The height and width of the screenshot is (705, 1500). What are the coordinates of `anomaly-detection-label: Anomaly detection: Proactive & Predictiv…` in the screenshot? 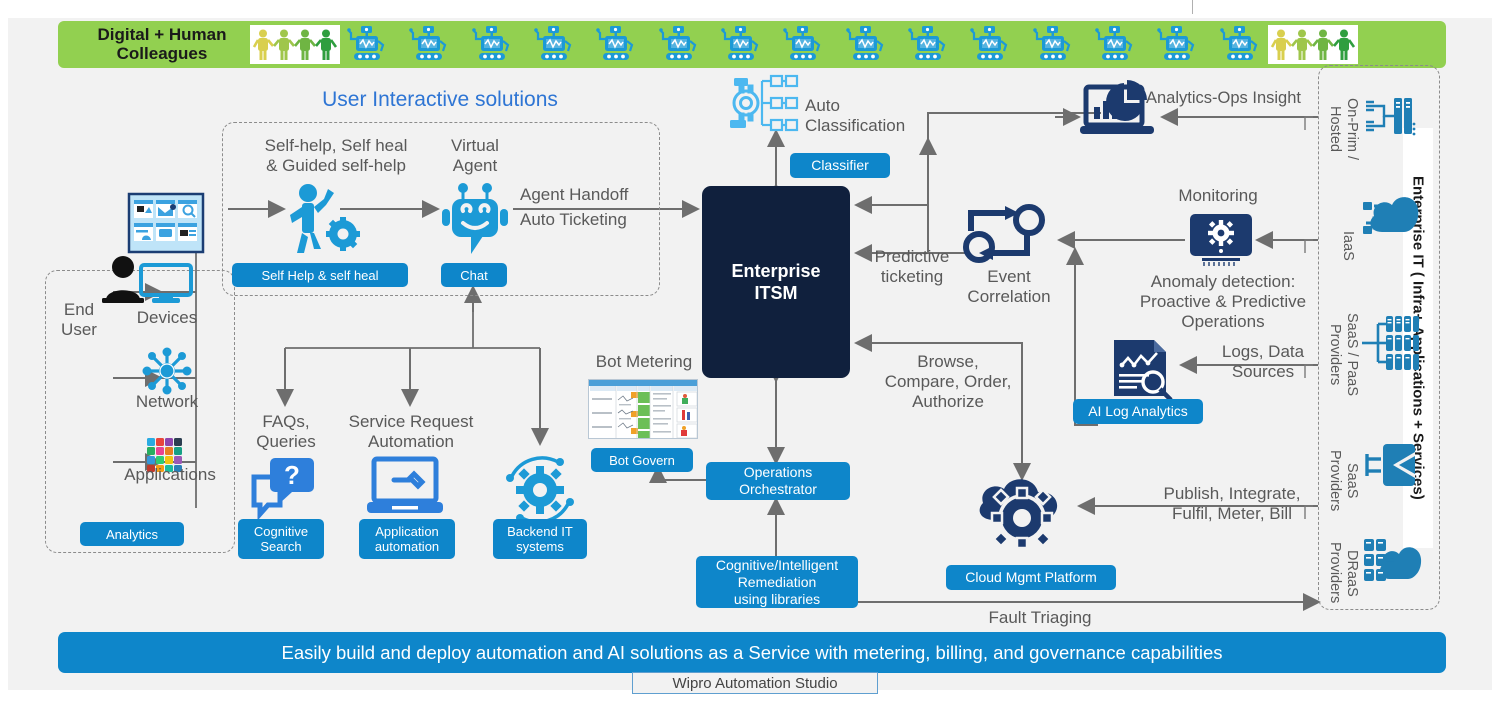 It's located at (1223, 301).